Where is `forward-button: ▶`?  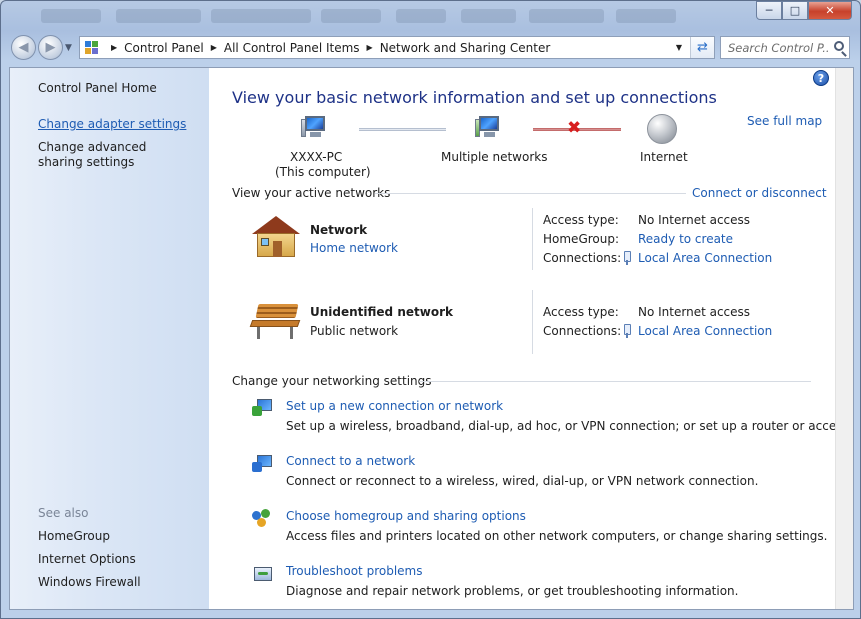 forward-button: ▶ is located at coordinates (50, 47).